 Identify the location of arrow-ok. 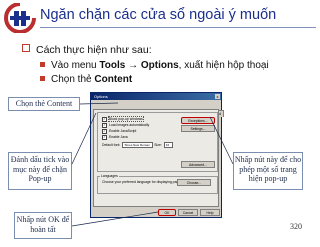
(115, 219).